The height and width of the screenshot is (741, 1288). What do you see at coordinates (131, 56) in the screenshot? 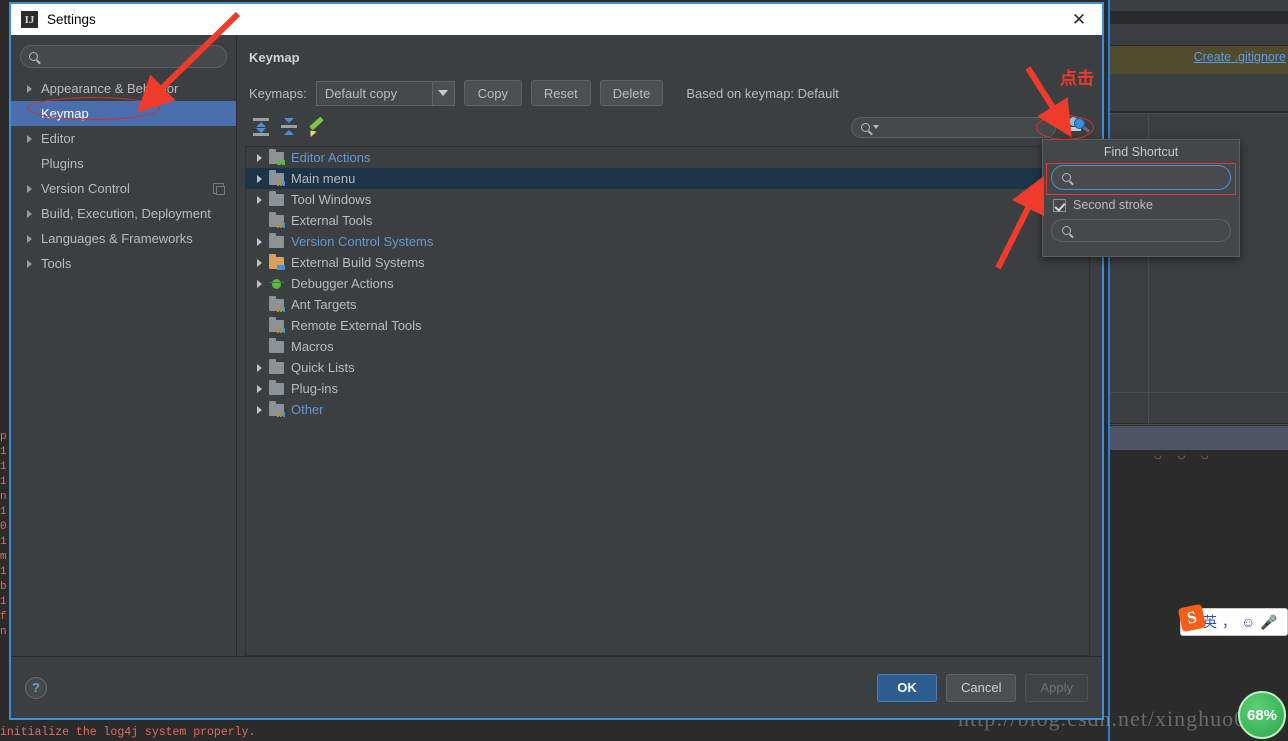
I see `search-input` at bounding box center [131, 56].